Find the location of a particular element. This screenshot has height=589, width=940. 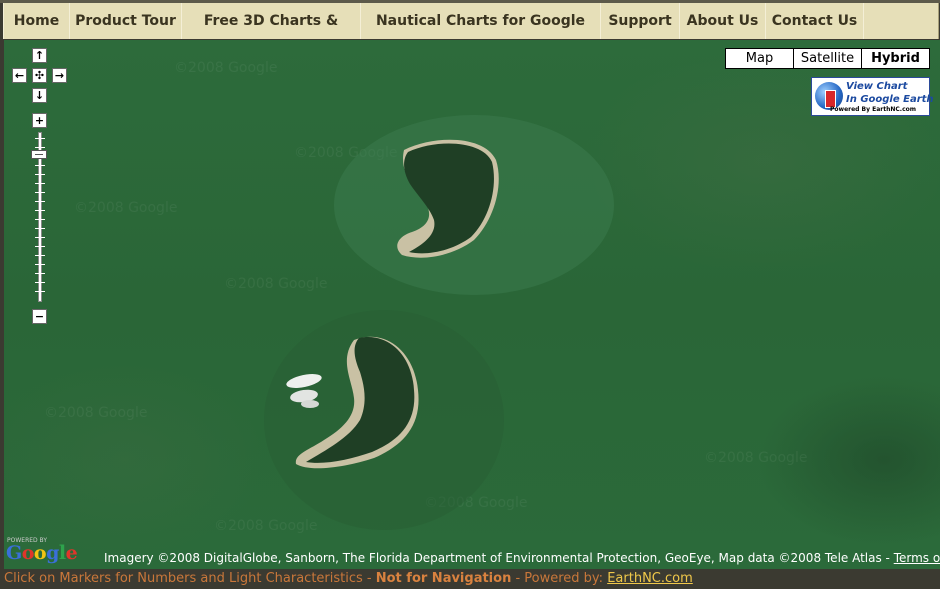

earthnc-link: EarthNC.com is located at coordinates (650, 578).